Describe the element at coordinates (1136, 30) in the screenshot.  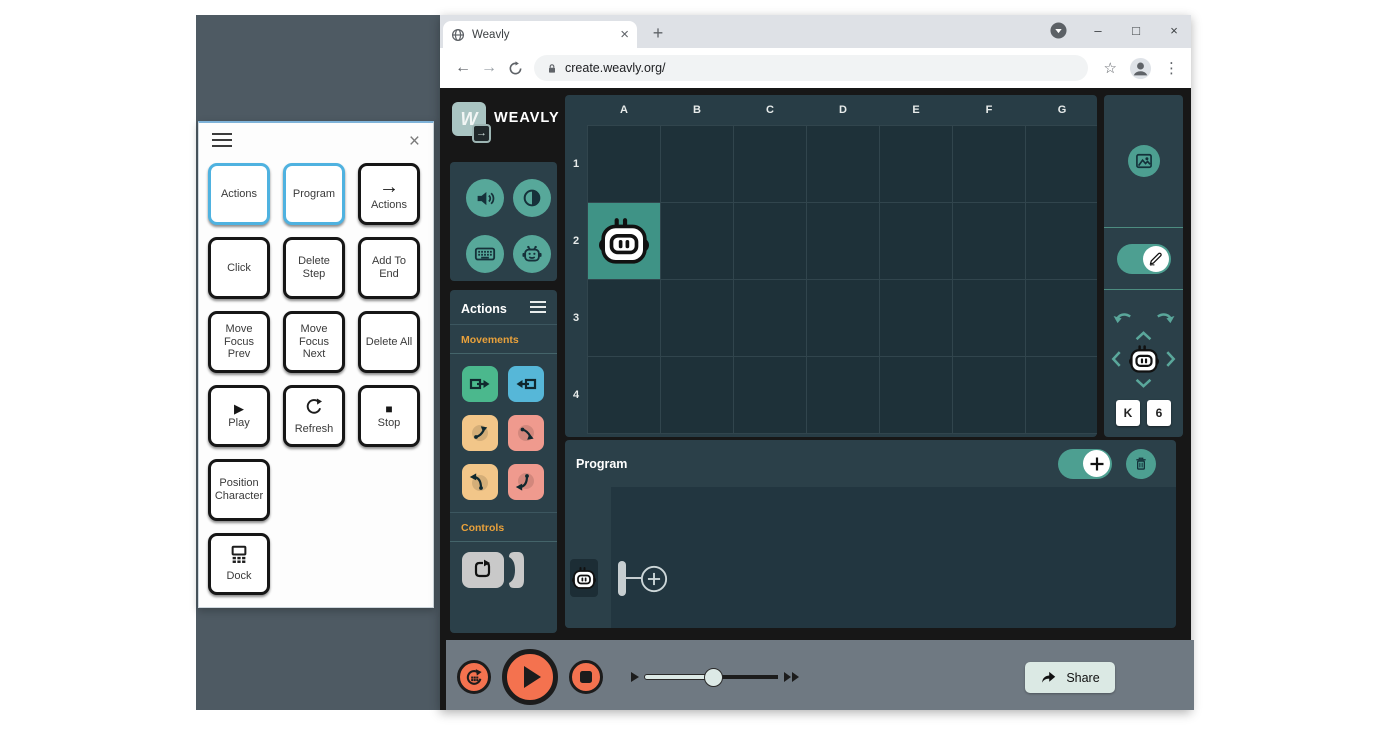
I see `maximize-button: □` at that location.